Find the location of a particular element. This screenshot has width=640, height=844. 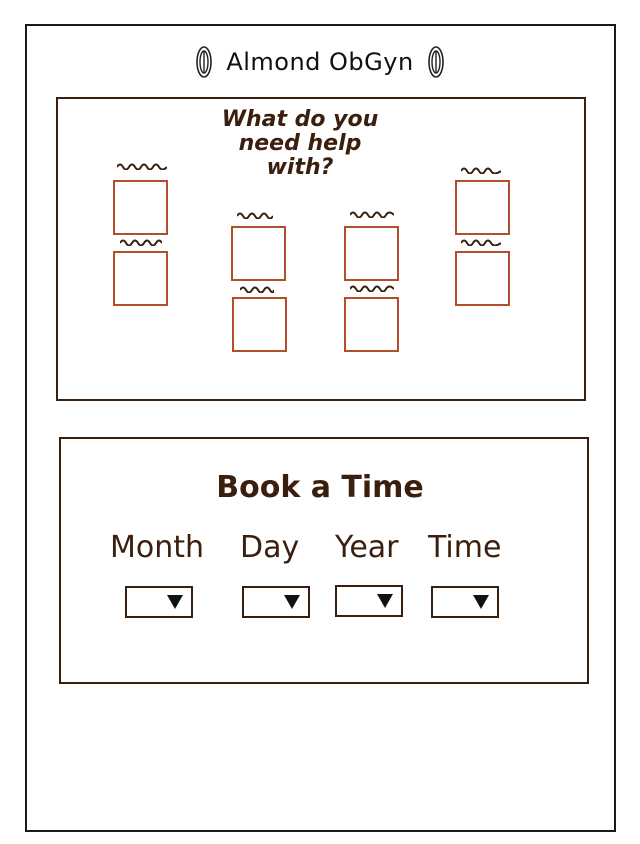

day-label: Day is located at coordinates (270, 547).